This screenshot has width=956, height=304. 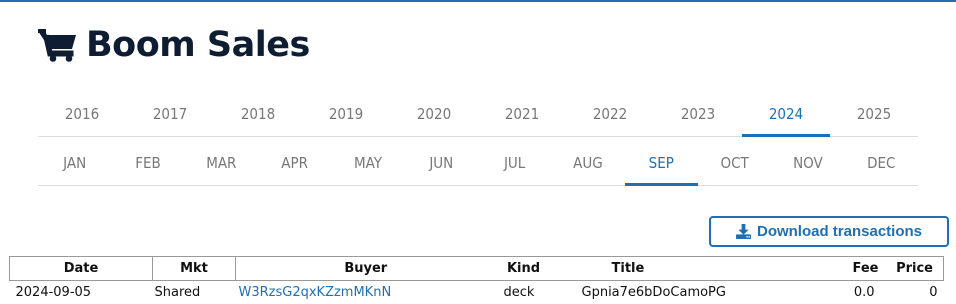 I want to click on year-tabs: 2016 2017 2018 2019 2020 2021 2022 2023 2024 2025, so click(x=478, y=114).